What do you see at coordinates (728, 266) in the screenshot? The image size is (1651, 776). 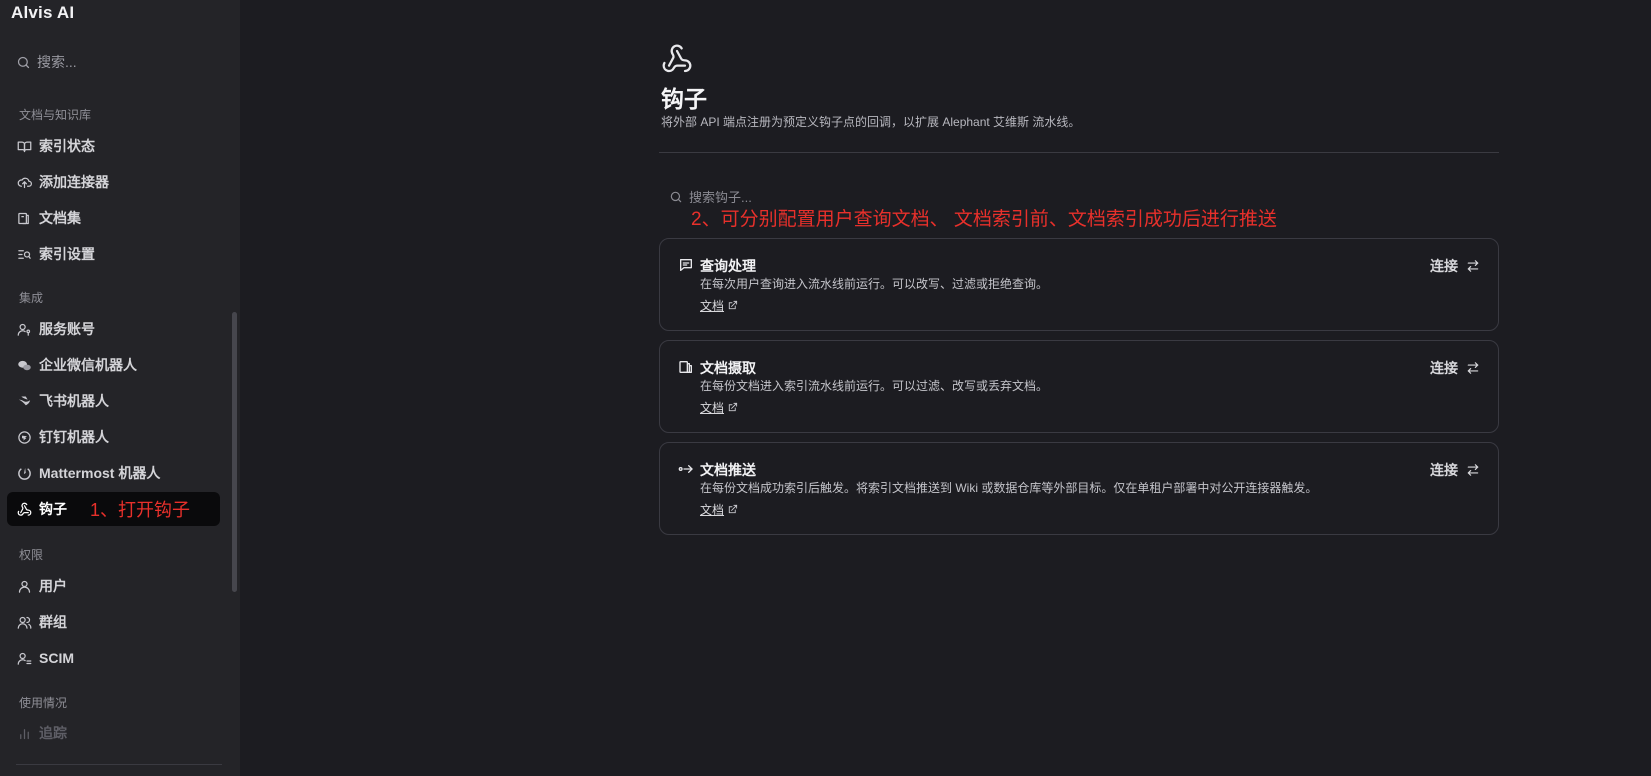 I see `hook-title: 查询处理` at bounding box center [728, 266].